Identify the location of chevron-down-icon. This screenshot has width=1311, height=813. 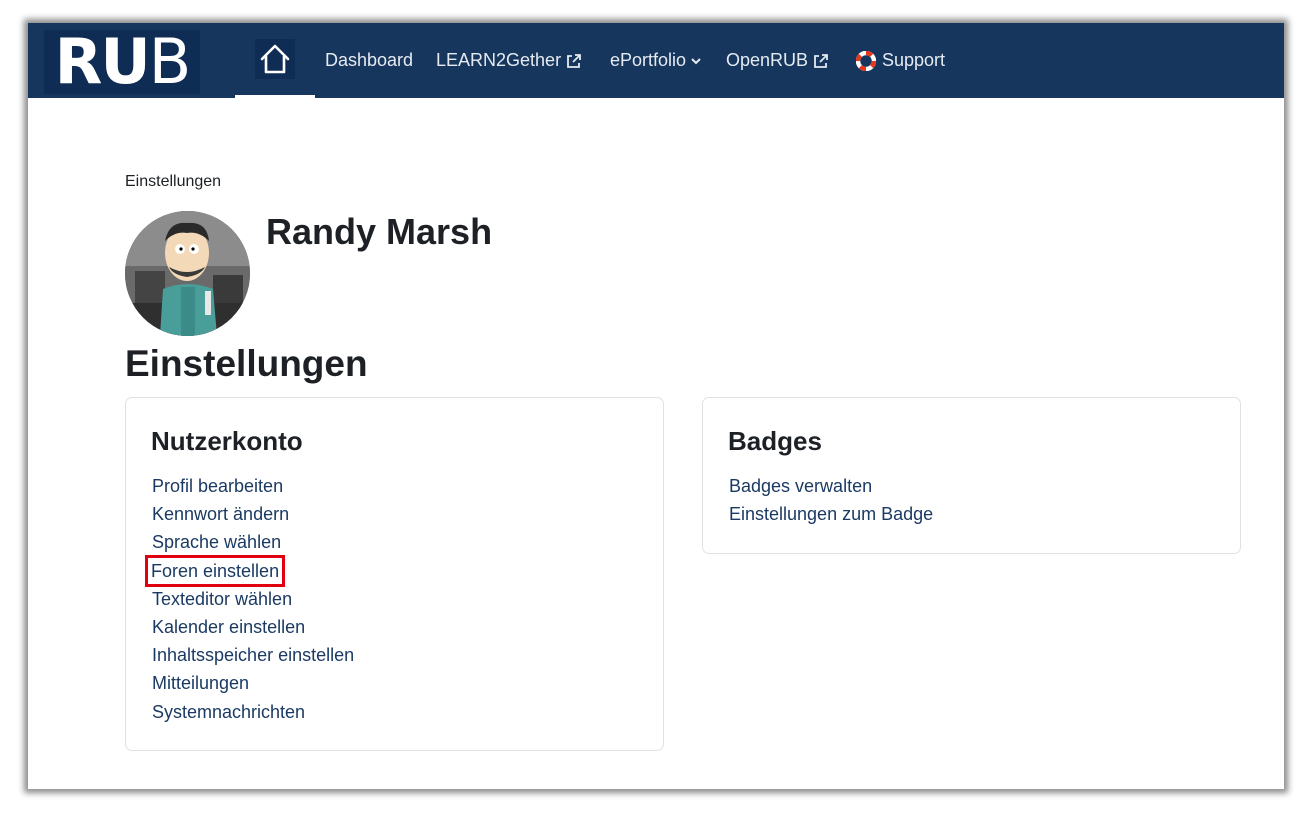
(696, 61).